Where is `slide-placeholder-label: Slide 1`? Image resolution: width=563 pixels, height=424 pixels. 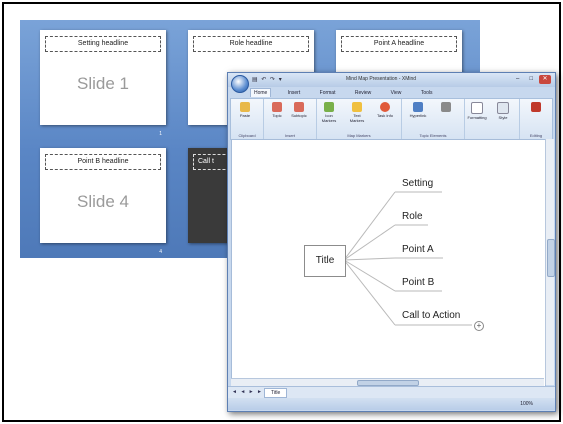 slide-placeholder-label: Slide 1 is located at coordinates (103, 83).